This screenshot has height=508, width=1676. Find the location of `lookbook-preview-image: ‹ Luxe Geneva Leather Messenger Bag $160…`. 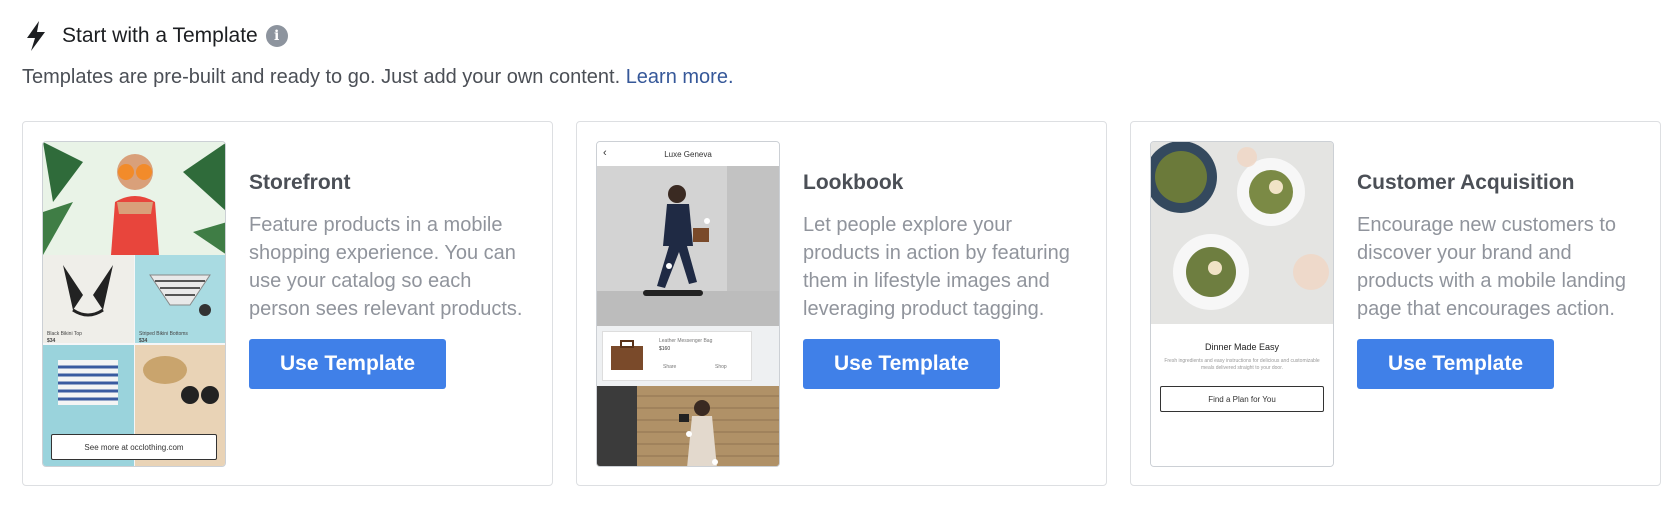

lookbook-preview-image: ‹ Luxe Geneva Leather Messenger Bag $160… is located at coordinates (688, 304).